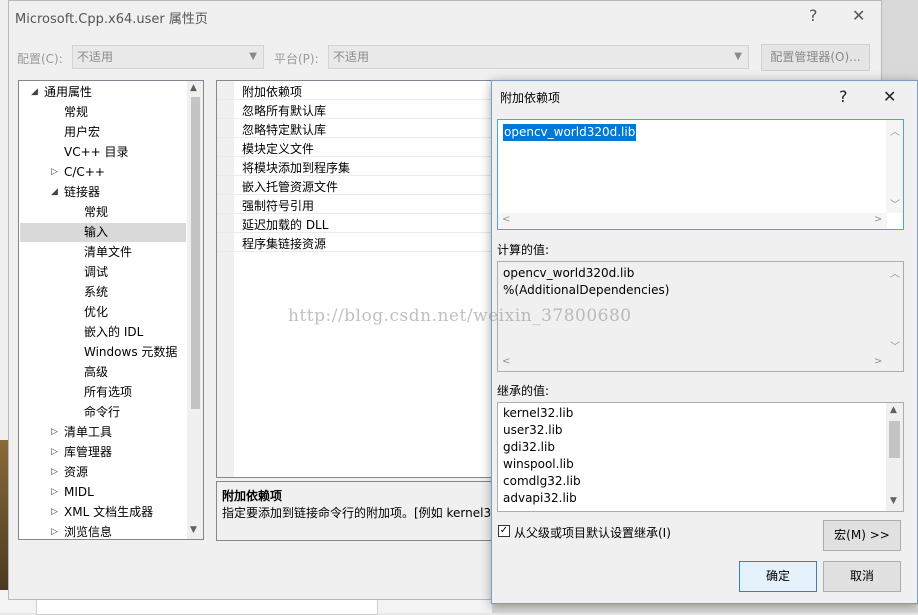  I want to click on computed-line: %(AdditionalDependencies), so click(586, 290).